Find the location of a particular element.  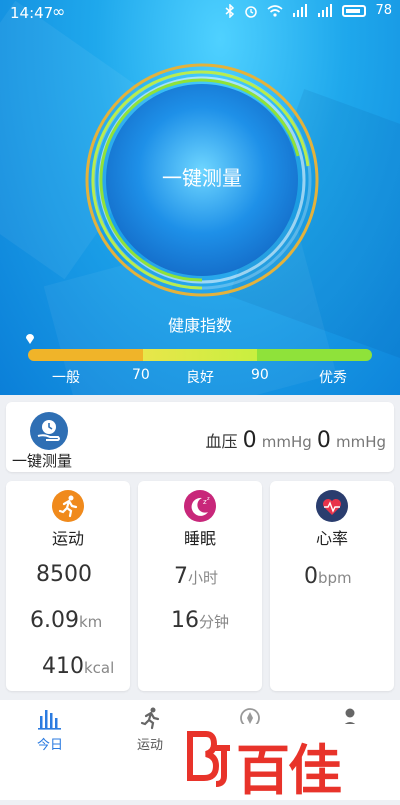

hours-value: 7 is located at coordinates (181, 576).